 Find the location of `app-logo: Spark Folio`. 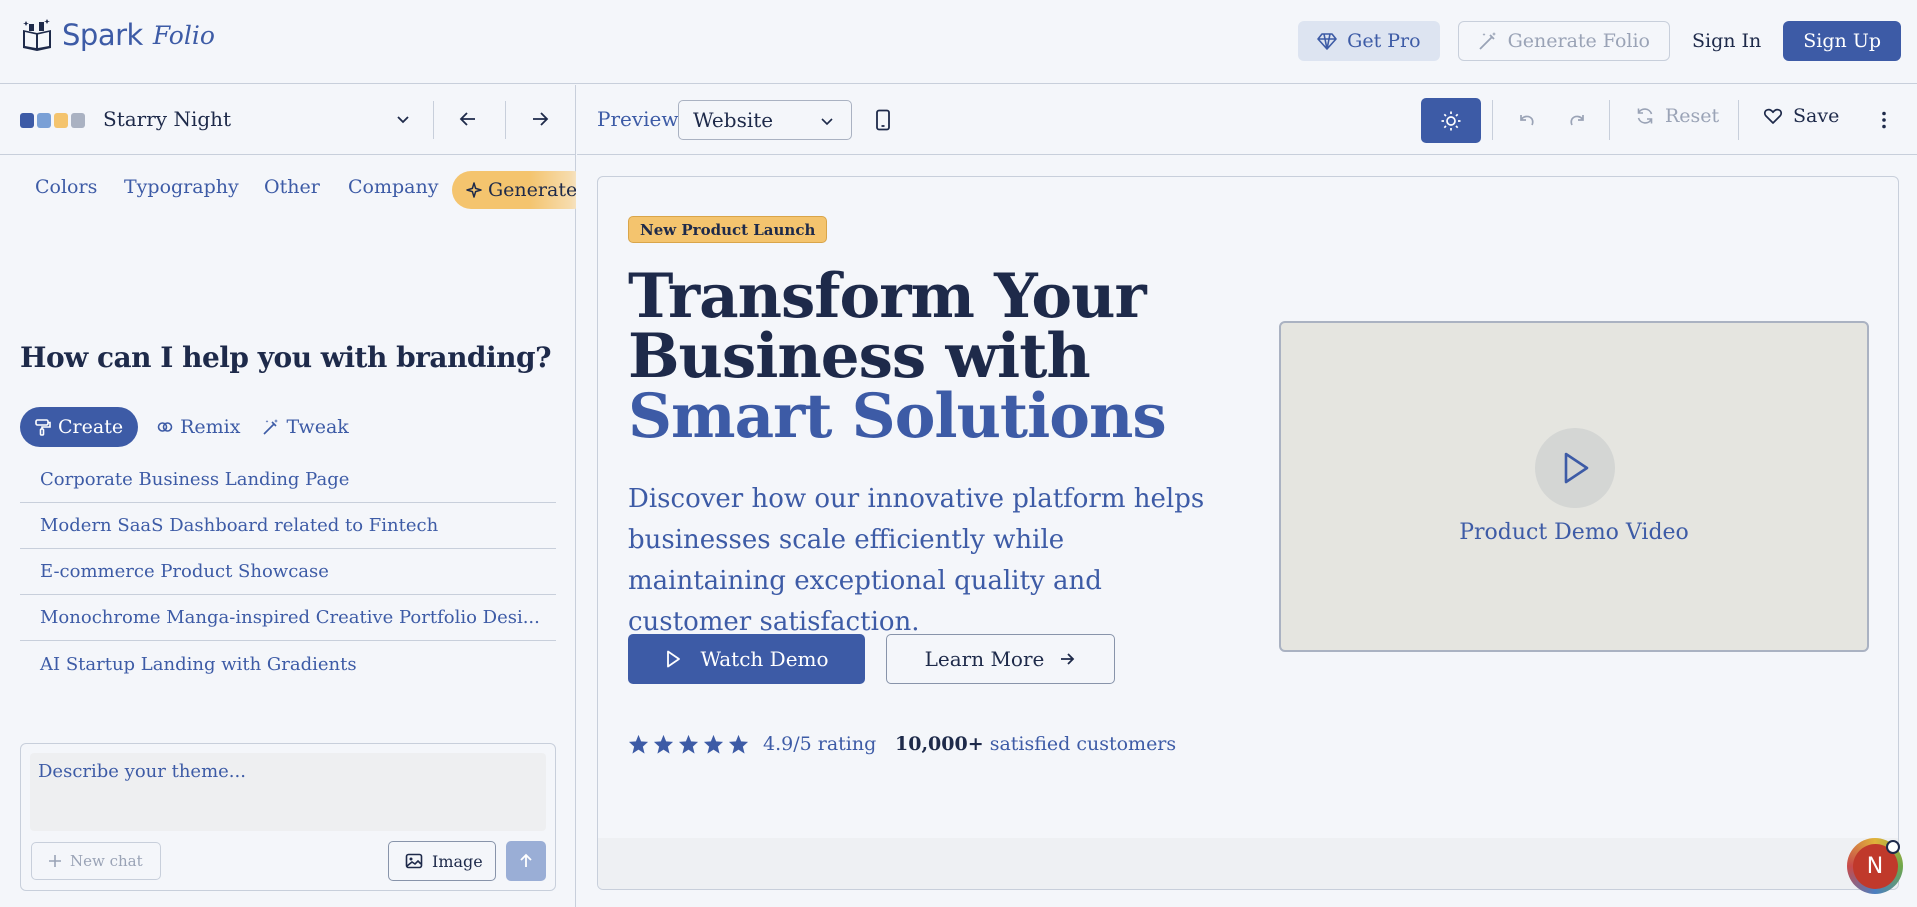

app-logo: Spark Folio is located at coordinates (117, 35).